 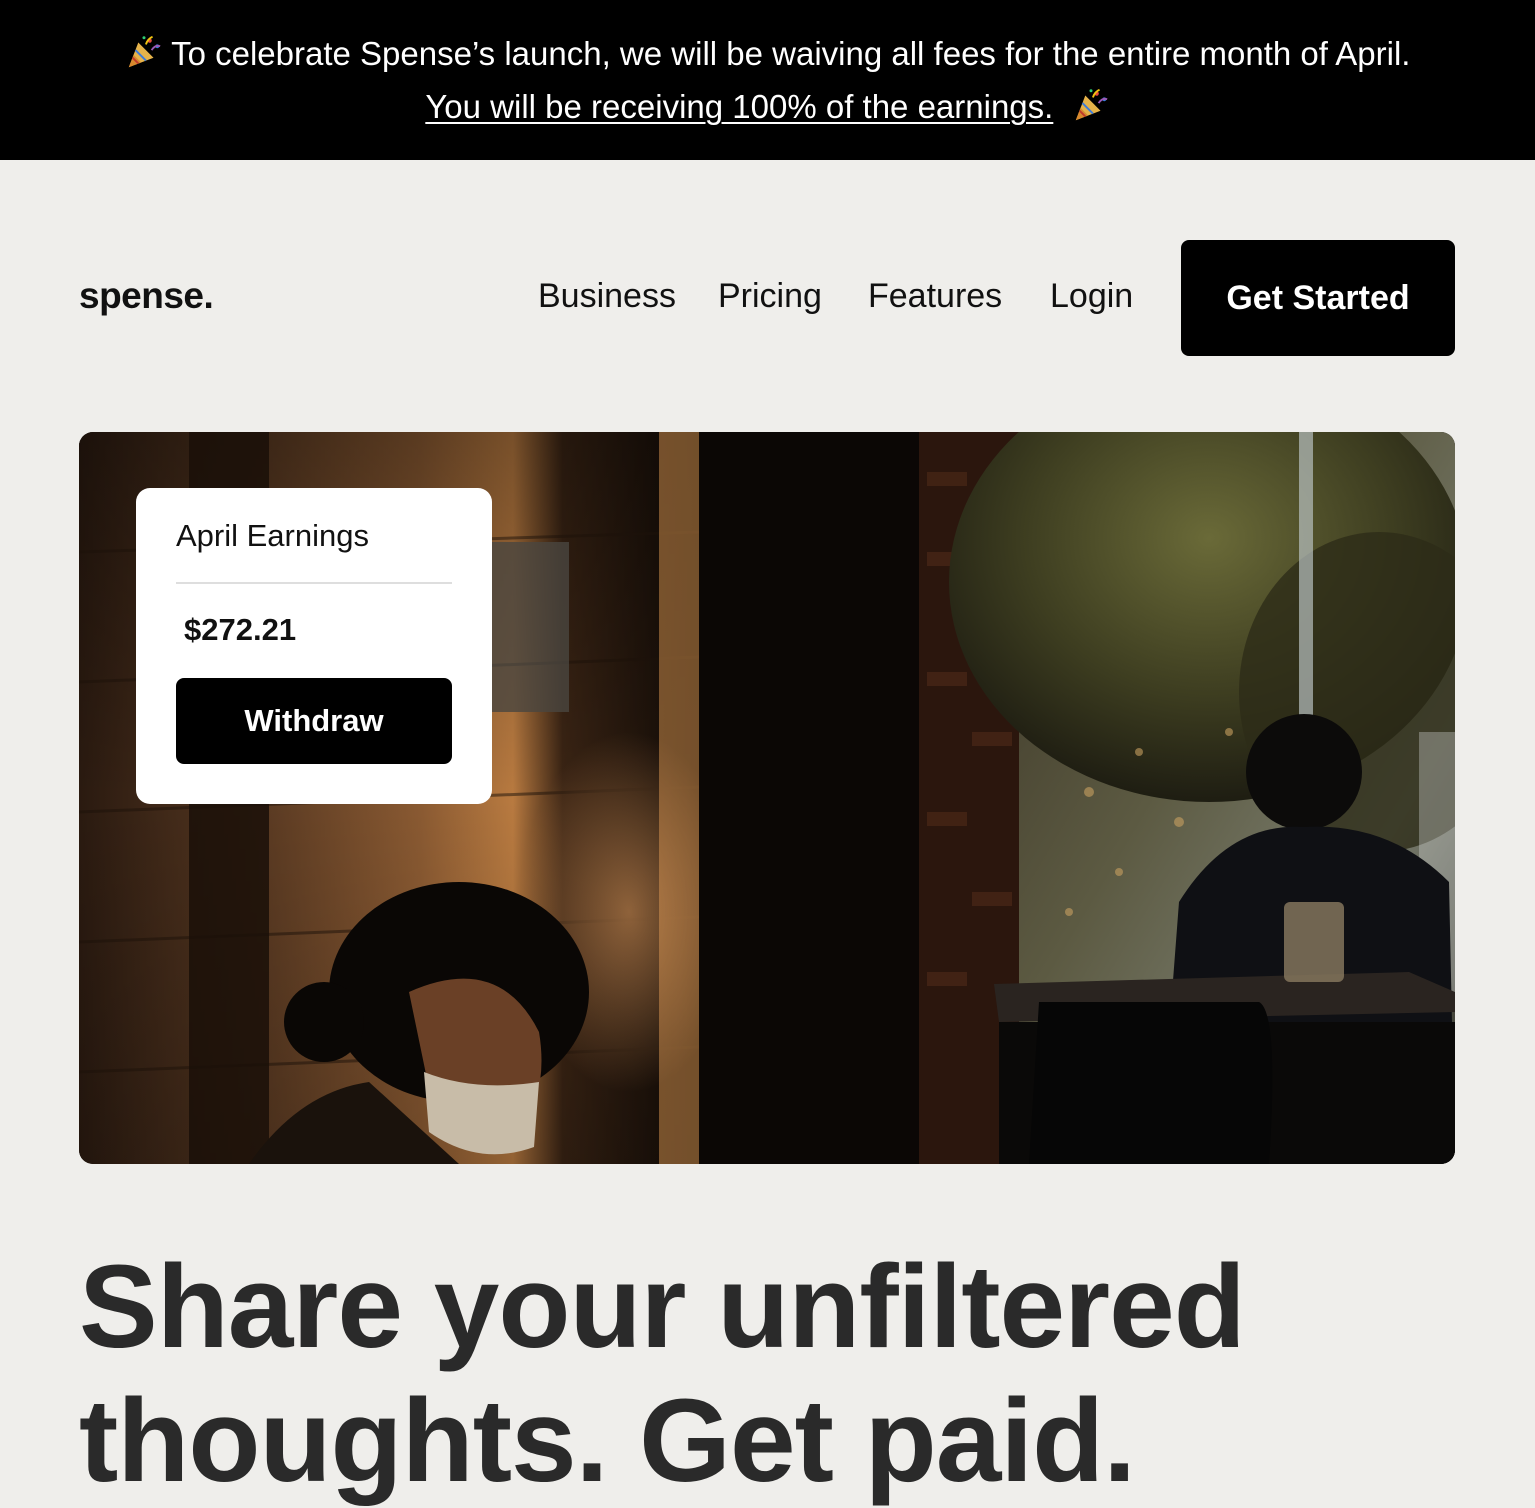 What do you see at coordinates (607, 1441) in the screenshot?
I see `headline-line-2: thoughts. Get paid.` at bounding box center [607, 1441].